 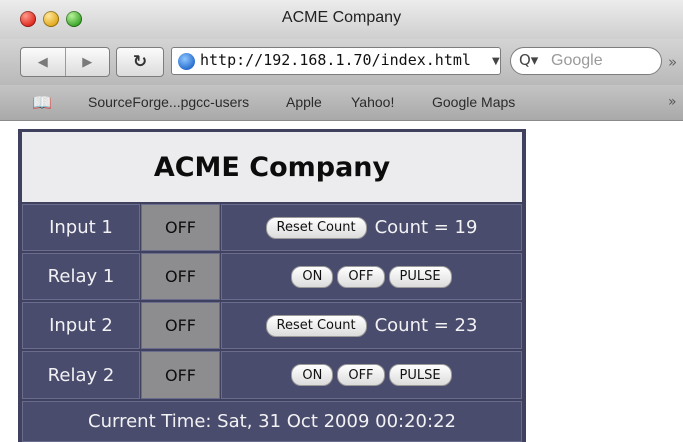 I want to click on window-title: ACME Company, so click(x=341, y=17).